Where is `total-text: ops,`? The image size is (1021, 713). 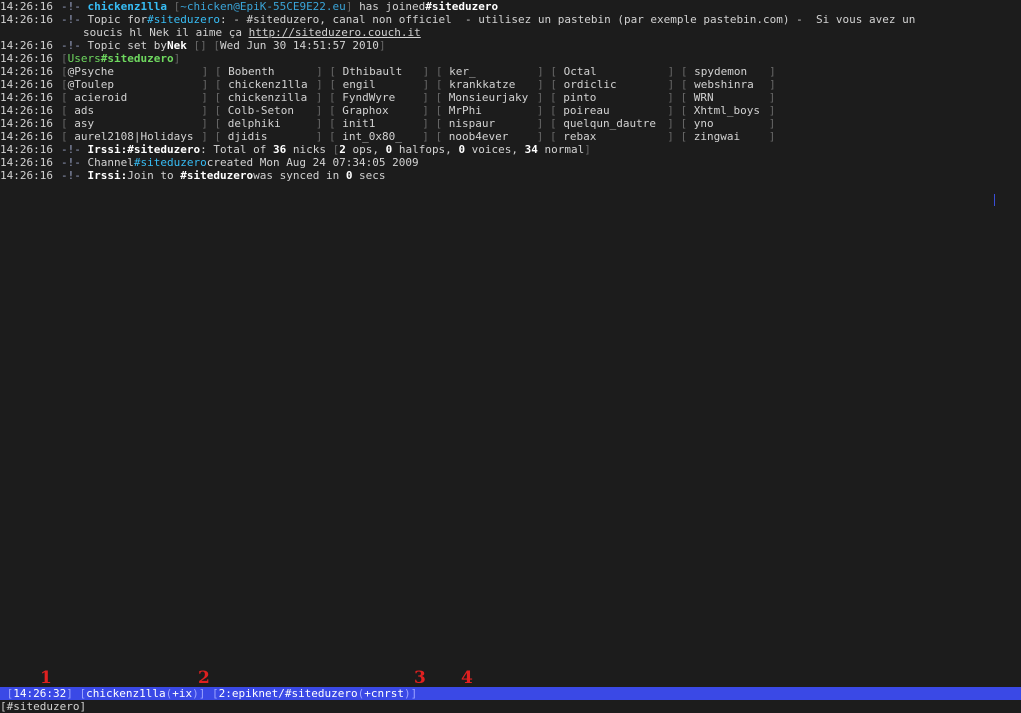
total-text: ops, is located at coordinates (365, 149).